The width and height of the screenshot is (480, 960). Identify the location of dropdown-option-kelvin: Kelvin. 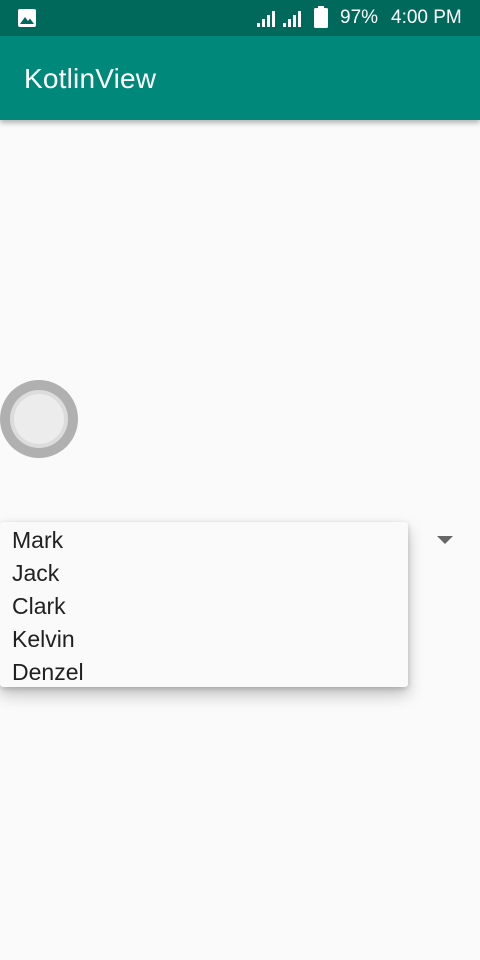
(43, 639).